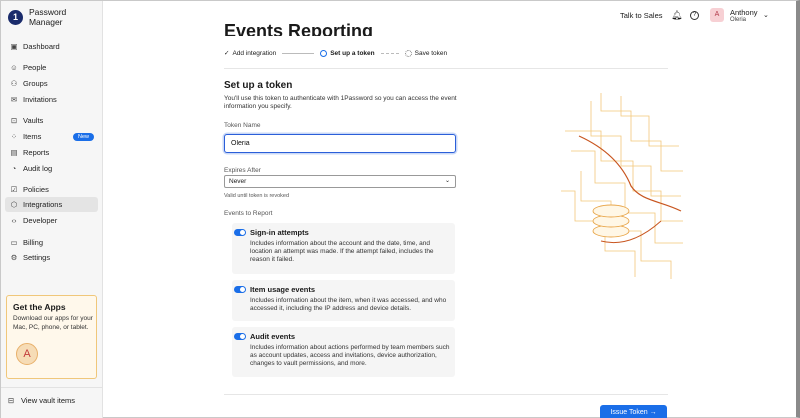 The height and width of the screenshot is (418, 800). What do you see at coordinates (51, 387) in the screenshot?
I see `sidebar-divider` at bounding box center [51, 387].